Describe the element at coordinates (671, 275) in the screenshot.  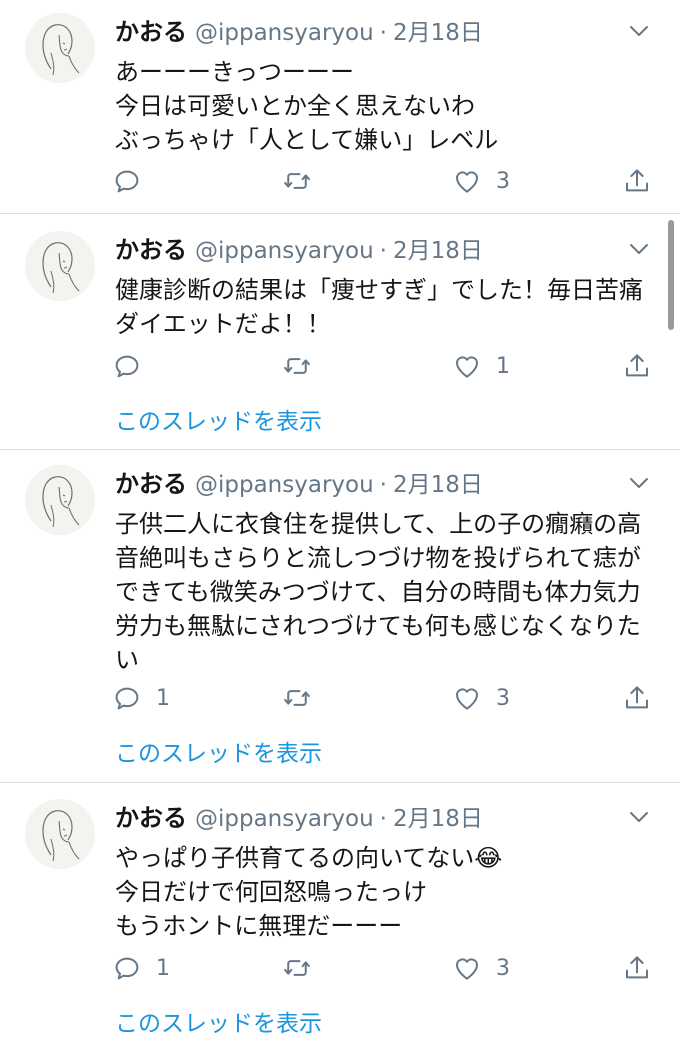
I see `scrollbar` at that location.